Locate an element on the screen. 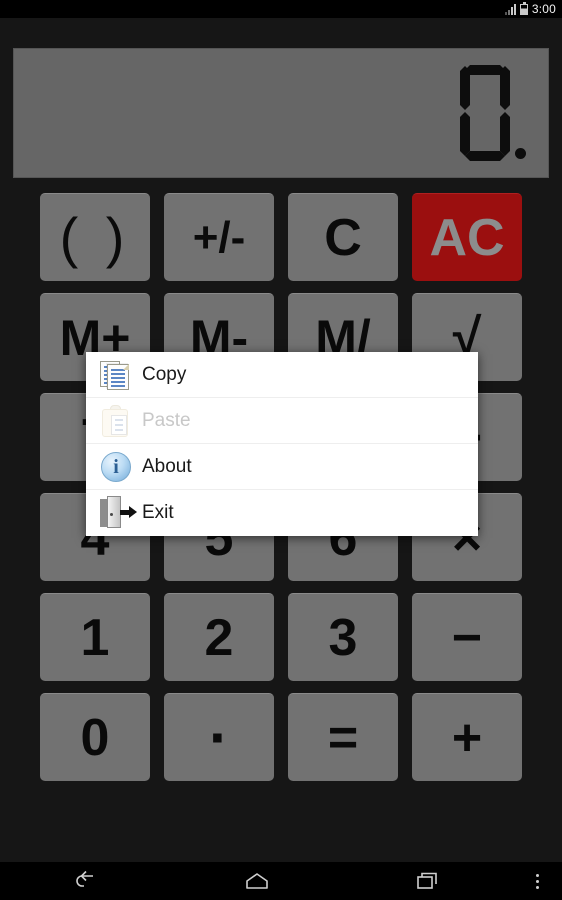 This screenshot has width=562, height=900. copy-icon is located at coordinates (116, 375).